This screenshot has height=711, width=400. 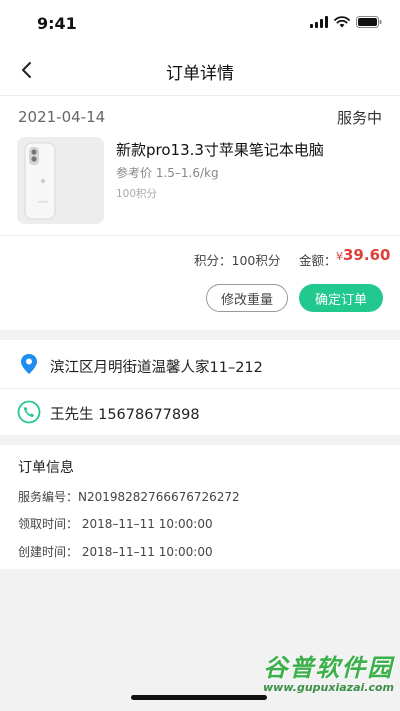 What do you see at coordinates (220, 150) in the screenshot?
I see `product-title: 新款pro13.3寸苹果笔记本电脑` at bounding box center [220, 150].